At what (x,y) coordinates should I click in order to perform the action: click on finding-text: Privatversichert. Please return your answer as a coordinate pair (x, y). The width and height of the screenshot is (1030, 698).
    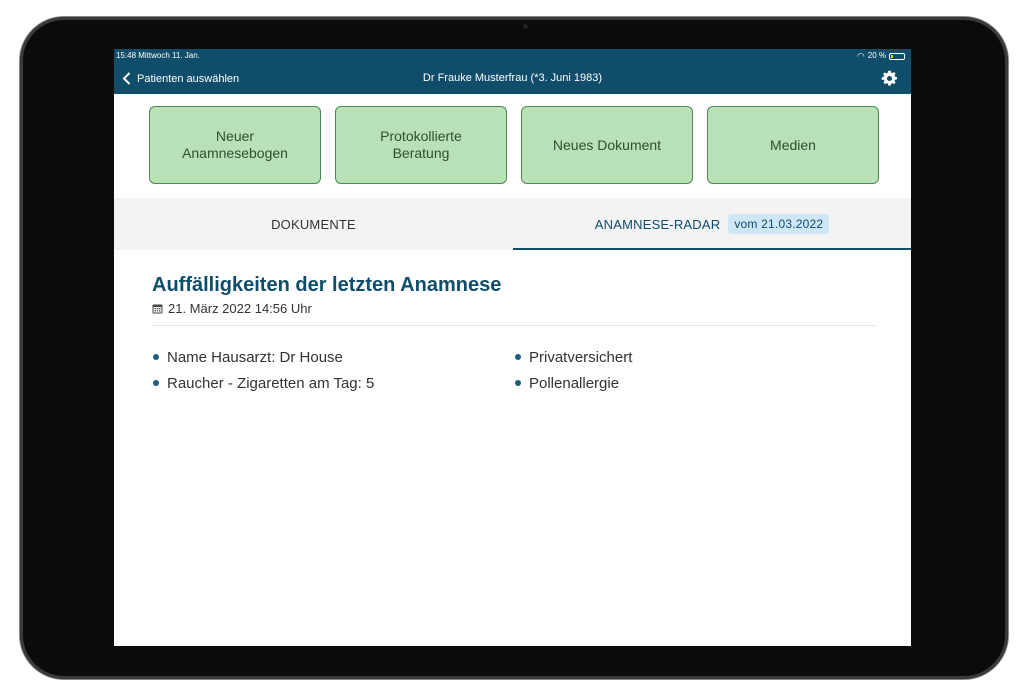
    Looking at the image, I should click on (581, 357).